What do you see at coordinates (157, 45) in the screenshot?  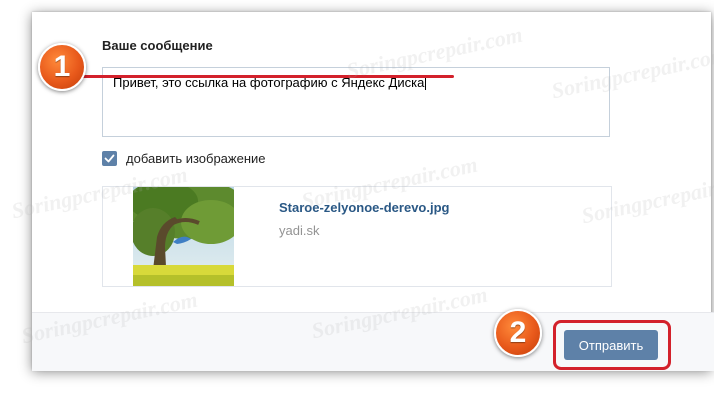 I see `message-label: Ваше сообщение` at bounding box center [157, 45].